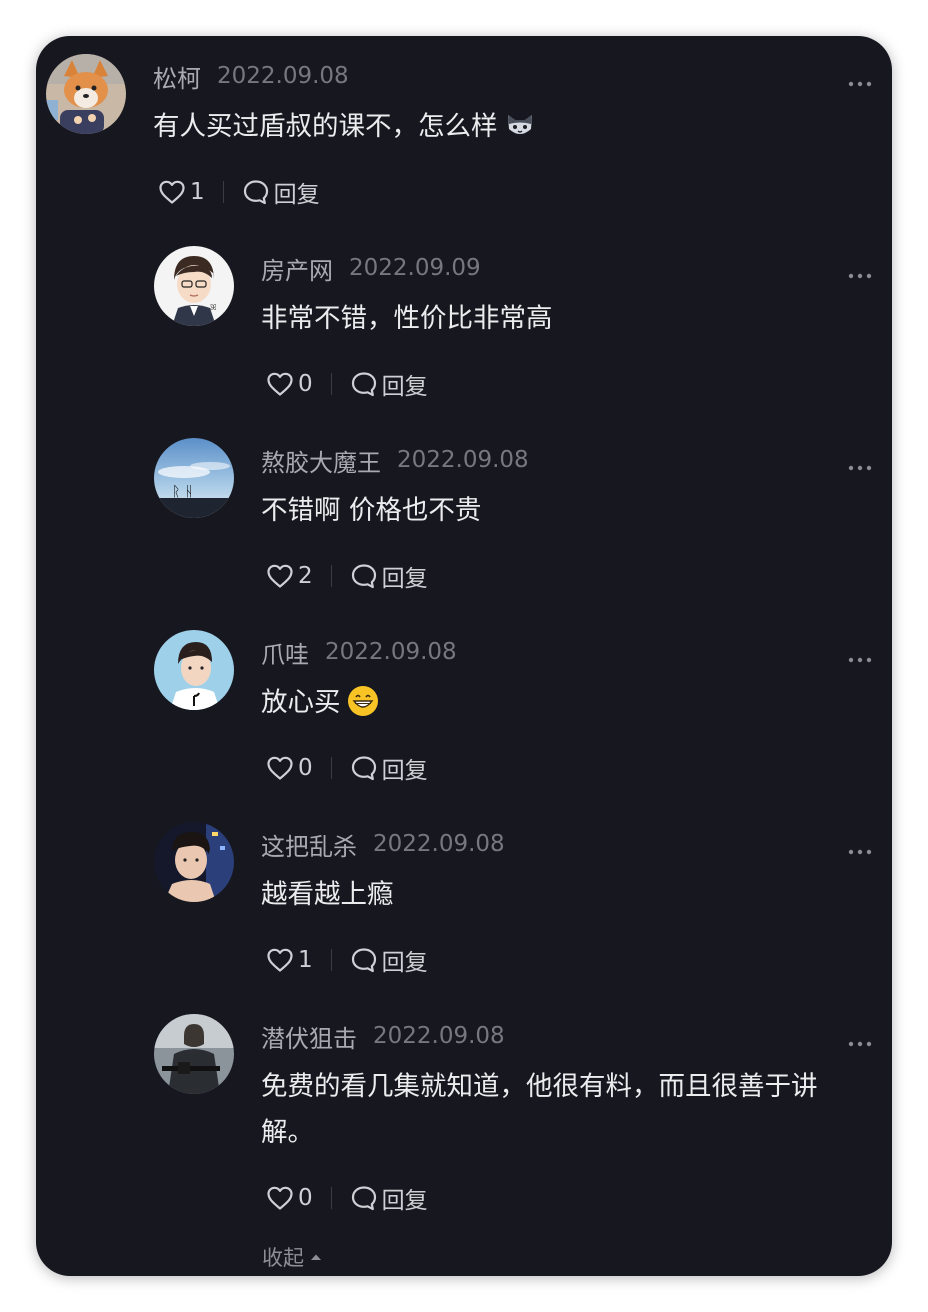  I want to click on comment-meta: 松柯 2022.09.08, so click(251, 76).